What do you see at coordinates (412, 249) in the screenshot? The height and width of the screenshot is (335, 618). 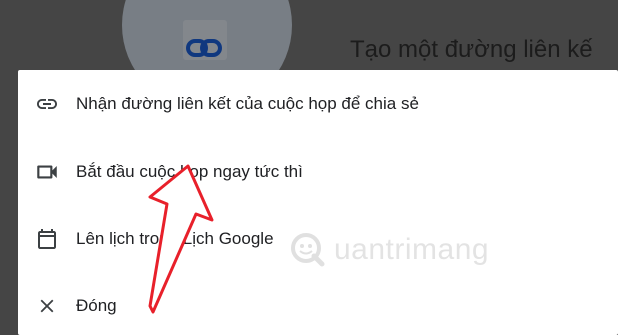 I see `watermark-text: uantrimang` at bounding box center [412, 249].